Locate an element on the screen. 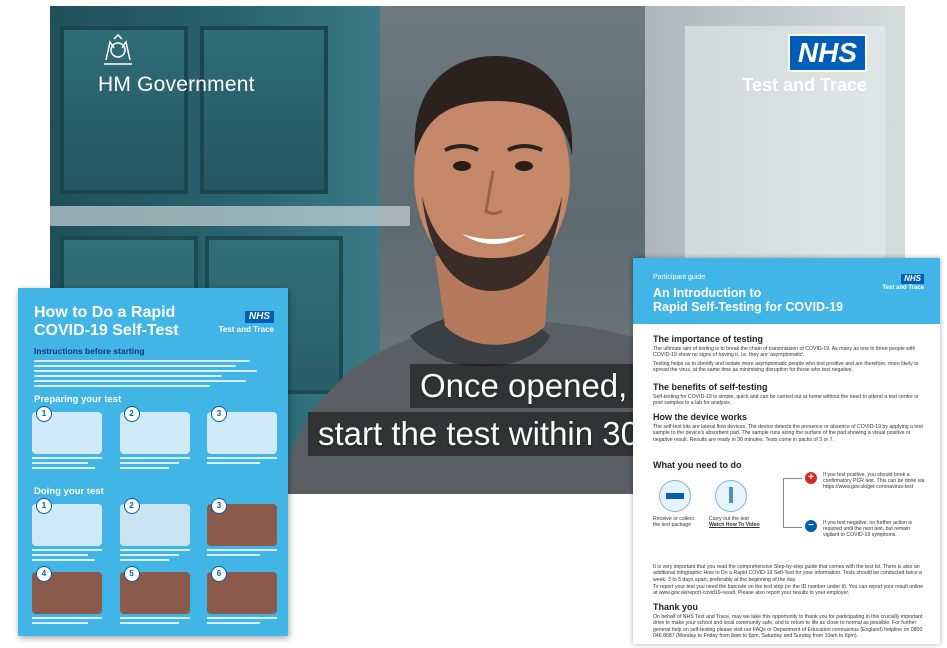  test-package-icon is located at coordinates (675, 496).